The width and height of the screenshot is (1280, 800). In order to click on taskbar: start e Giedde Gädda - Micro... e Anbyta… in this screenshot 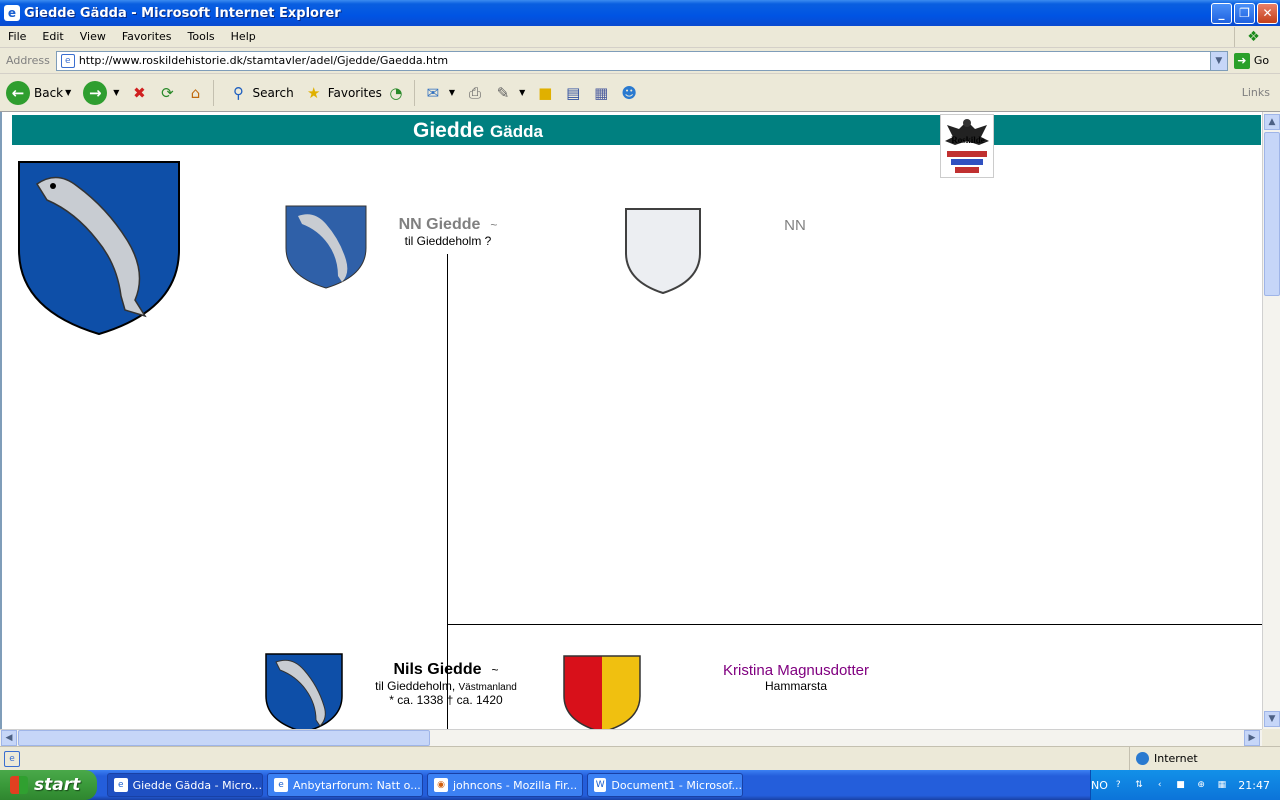, I will do `click(640, 785)`.